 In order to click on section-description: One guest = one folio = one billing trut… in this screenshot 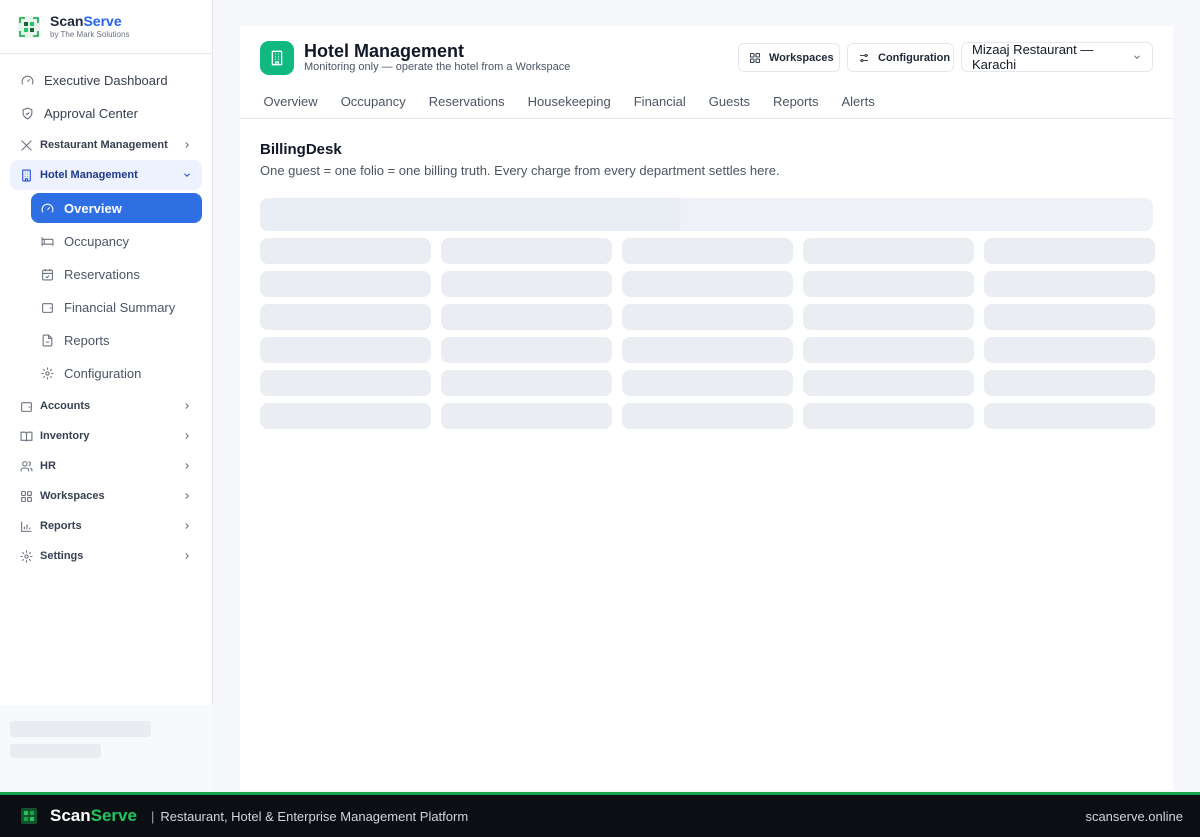, I will do `click(520, 170)`.